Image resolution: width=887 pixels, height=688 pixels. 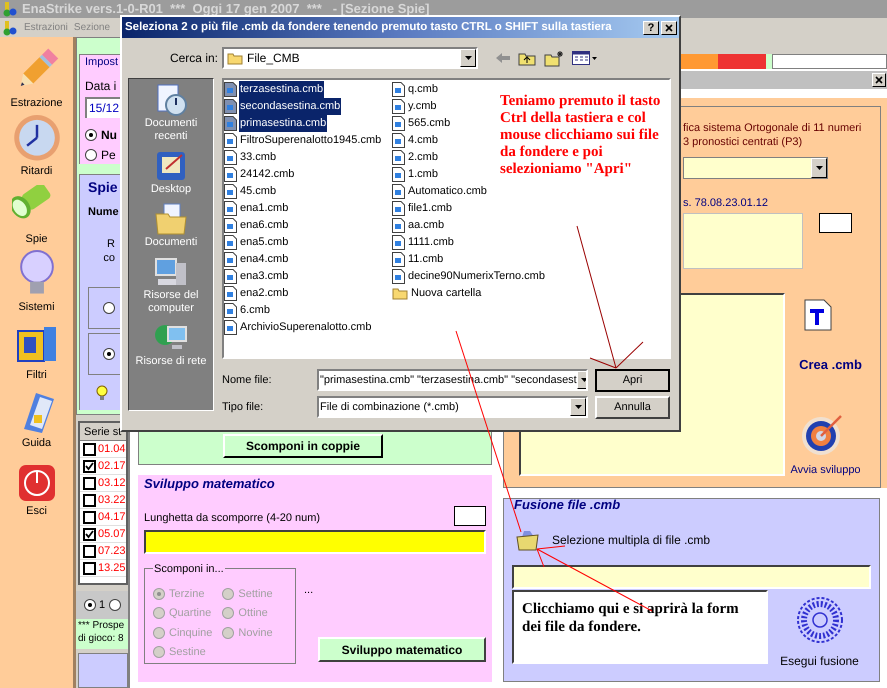 I want to click on new-folder-icon, so click(x=554, y=58).